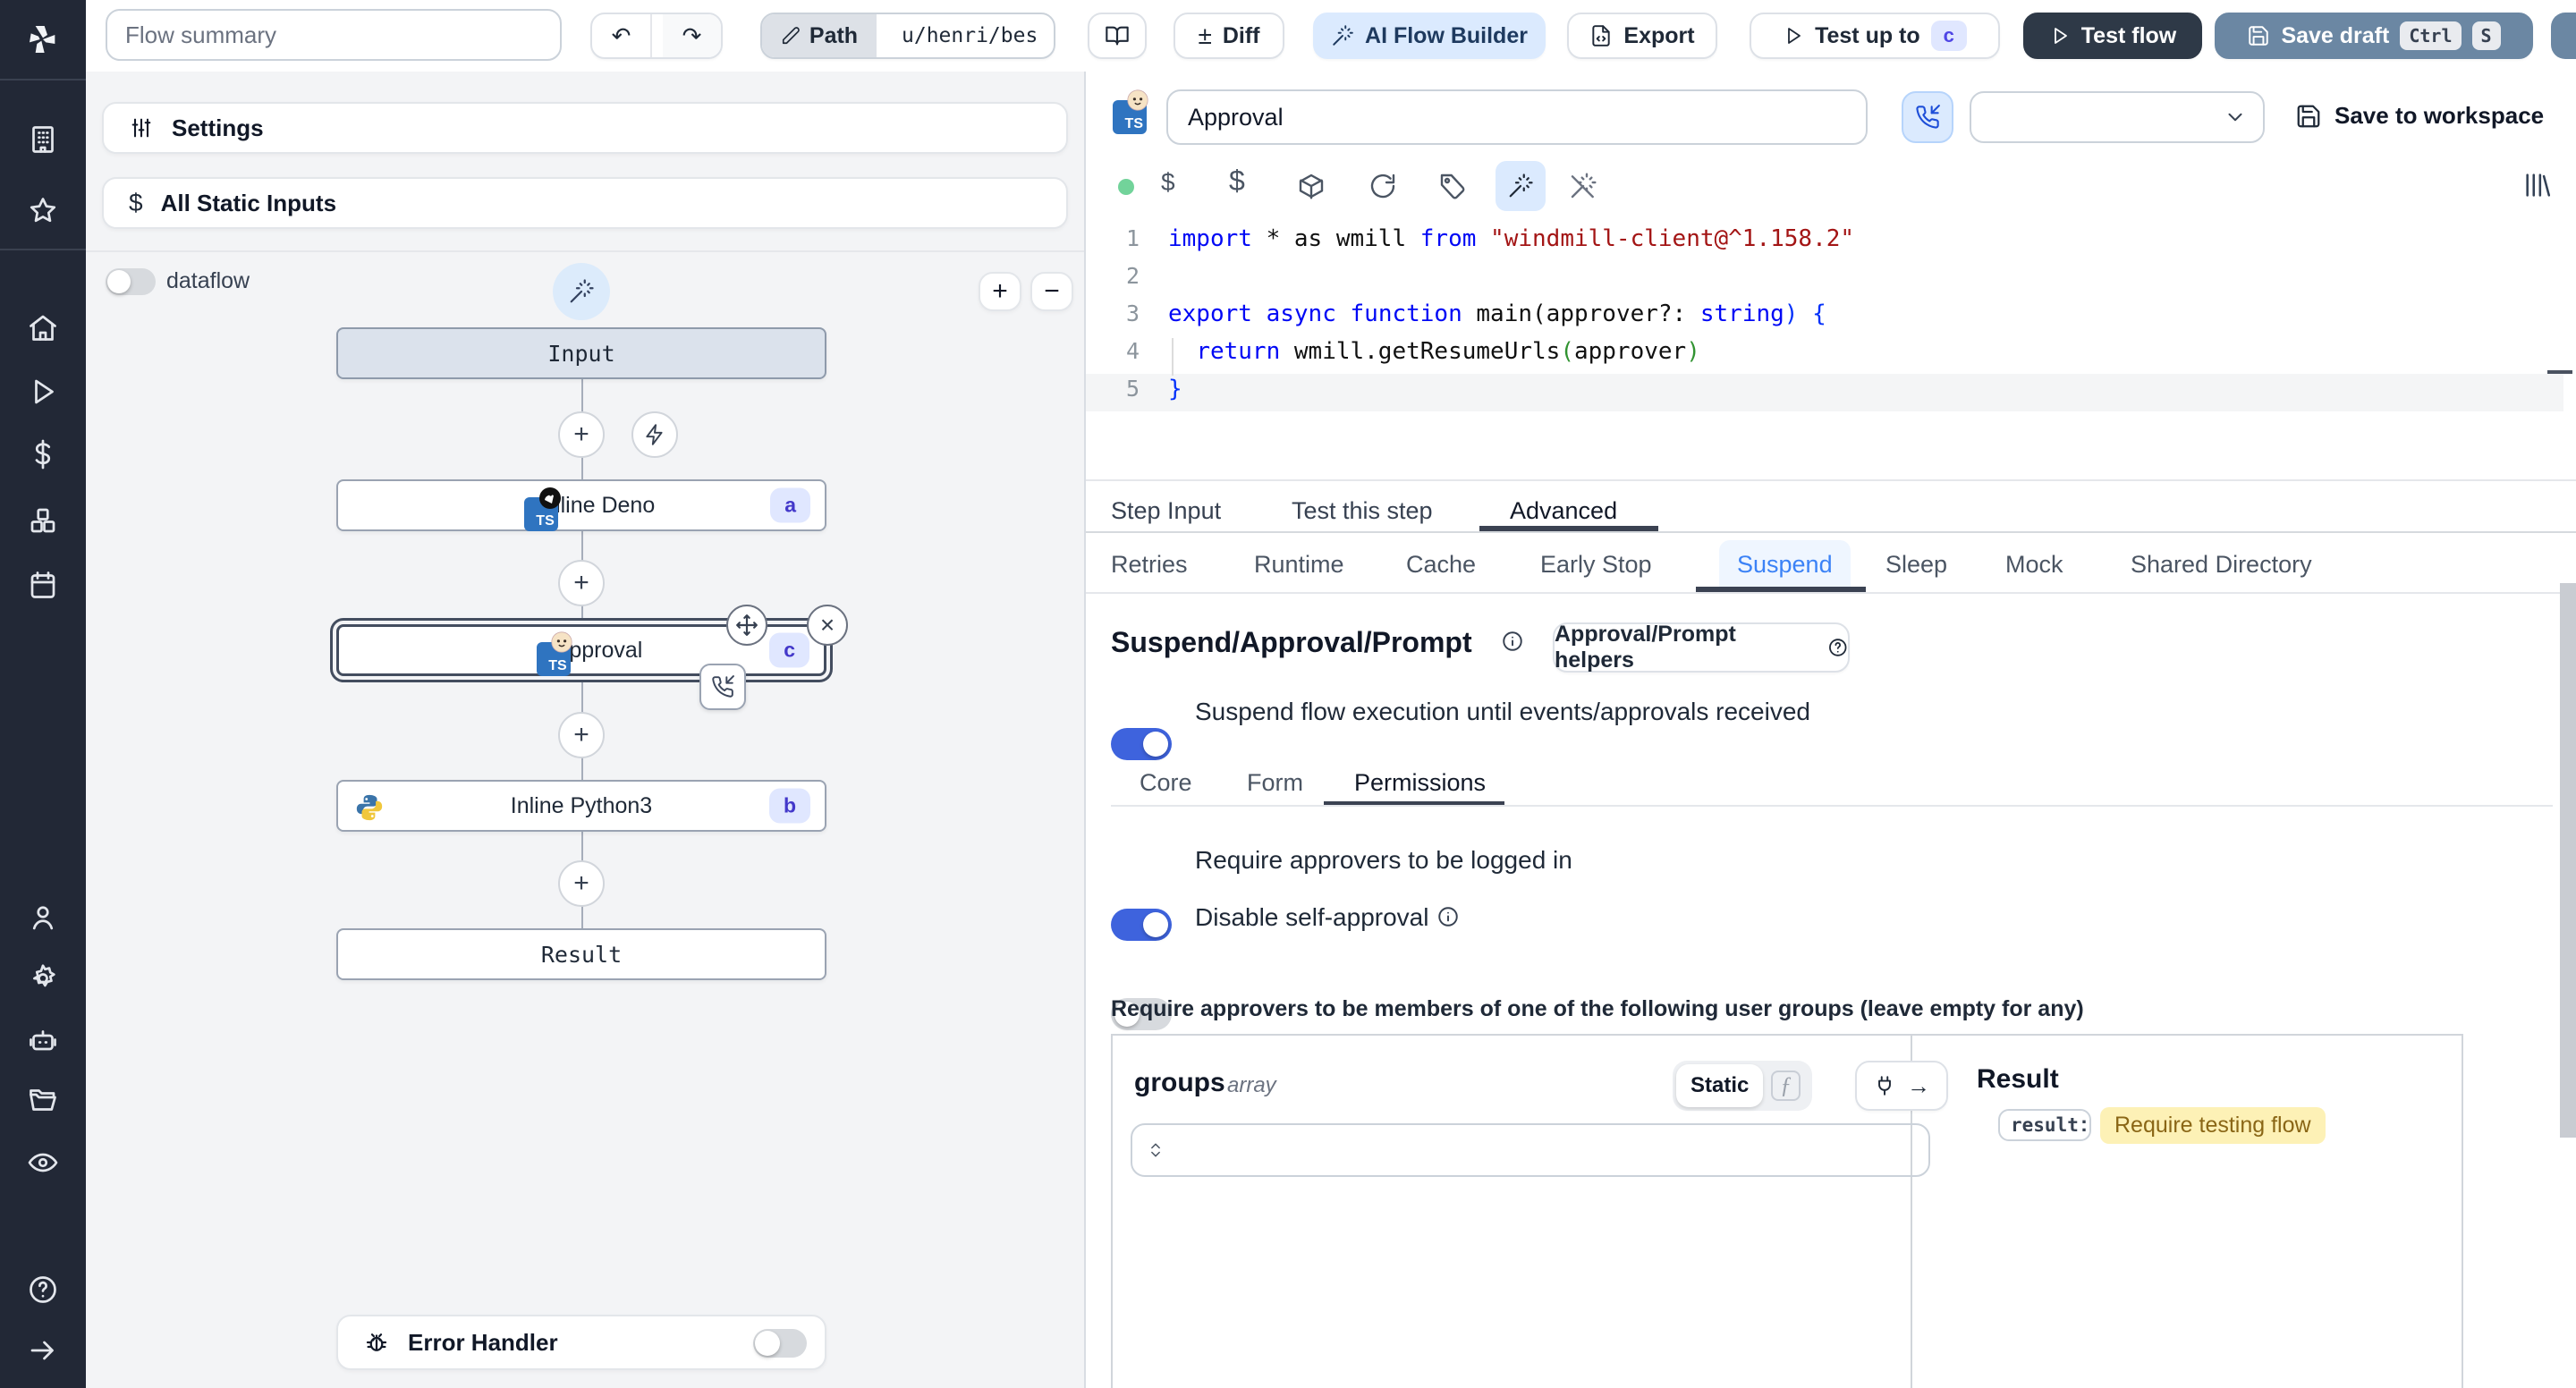  Describe the element at coordinates (131, 282) in the screenshot. I see `dataflow-toggle` at that location.